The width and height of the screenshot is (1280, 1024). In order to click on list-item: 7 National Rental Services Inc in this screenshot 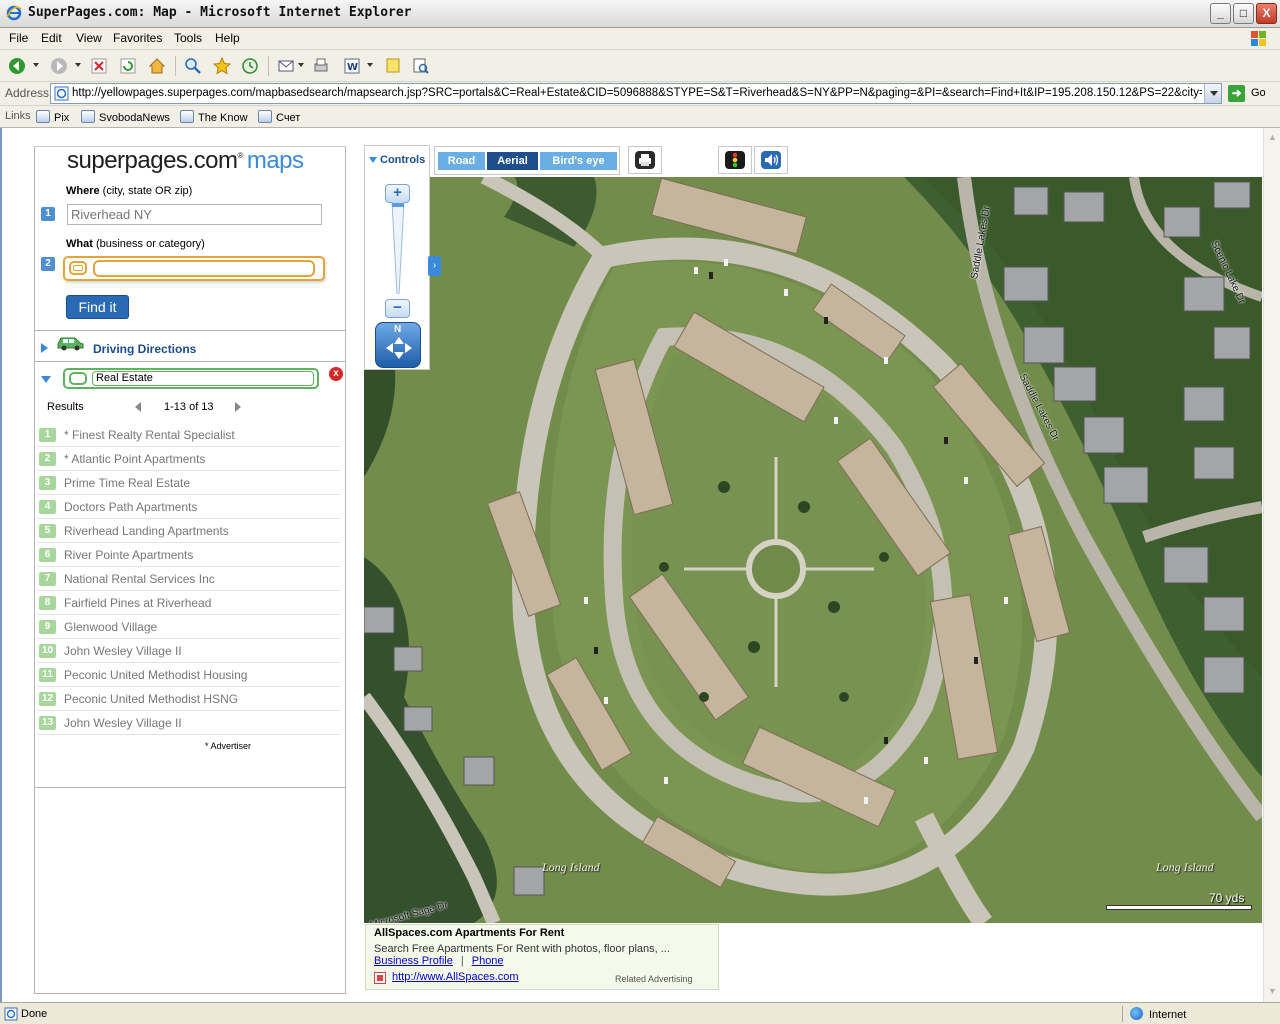, I will do `click(189, 579)`.